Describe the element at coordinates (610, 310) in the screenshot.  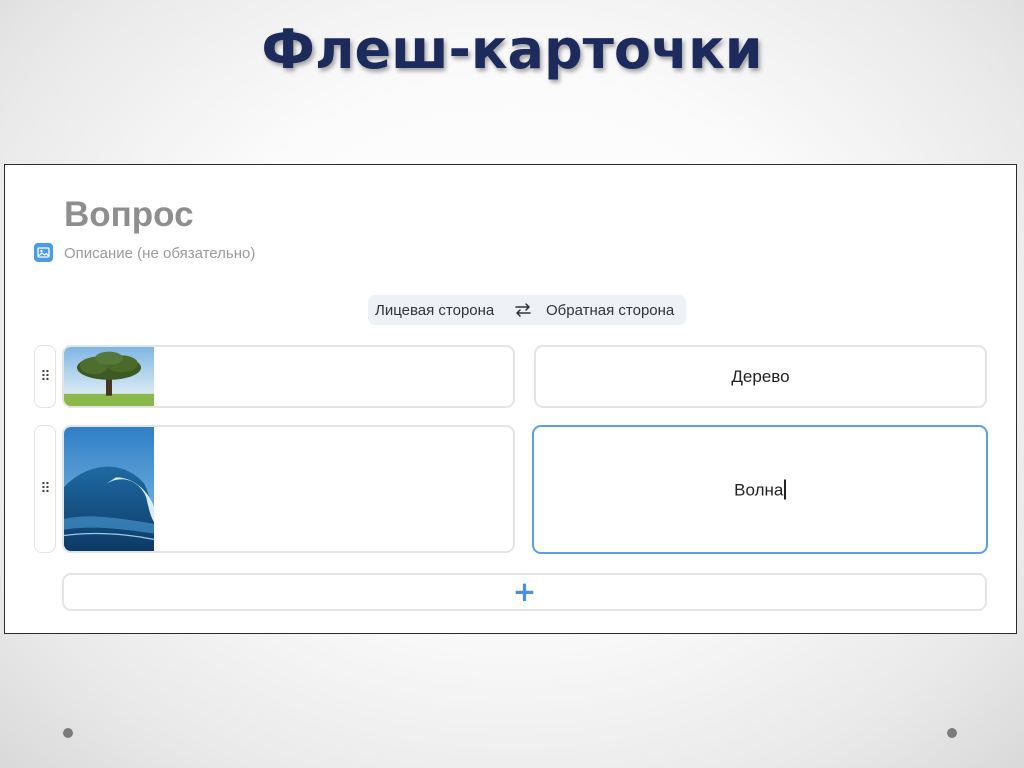
I see `back-side-label: Обратная сторона` at that location.